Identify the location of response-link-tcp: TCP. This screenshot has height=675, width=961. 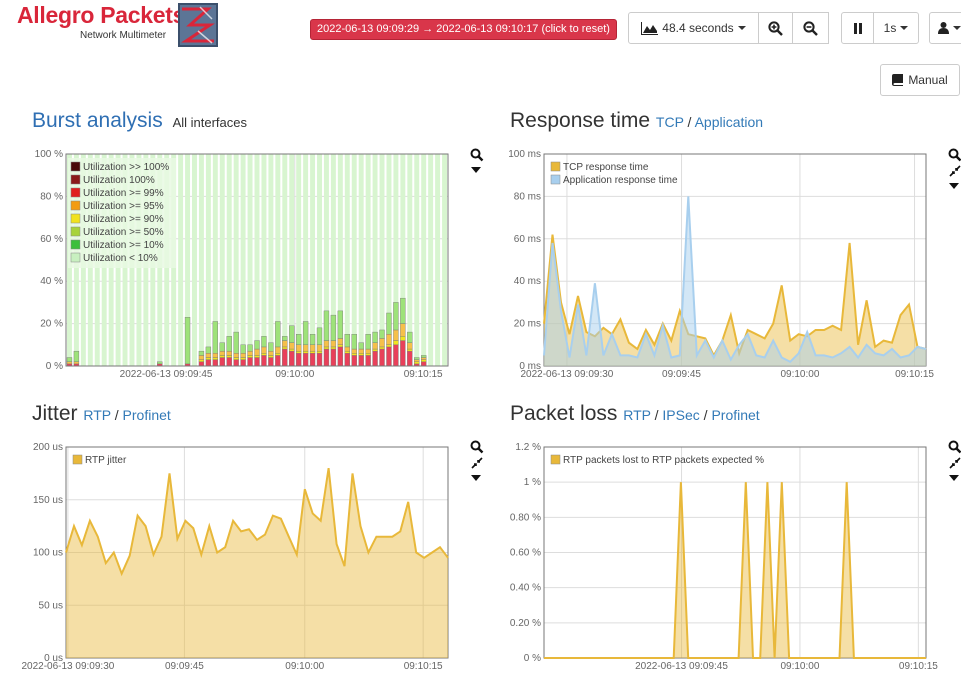
(670, 122).